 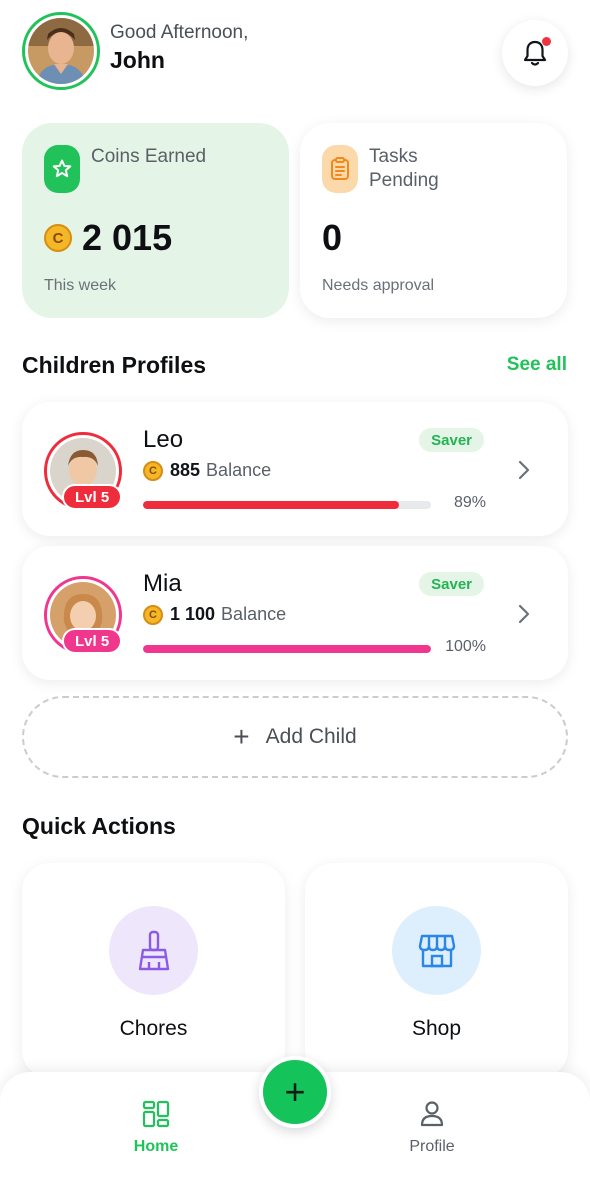 What do you see at coordinates (127, 237) in the screenshot?
I see `coins-value: 2 015` at bounding box center [127, 237].